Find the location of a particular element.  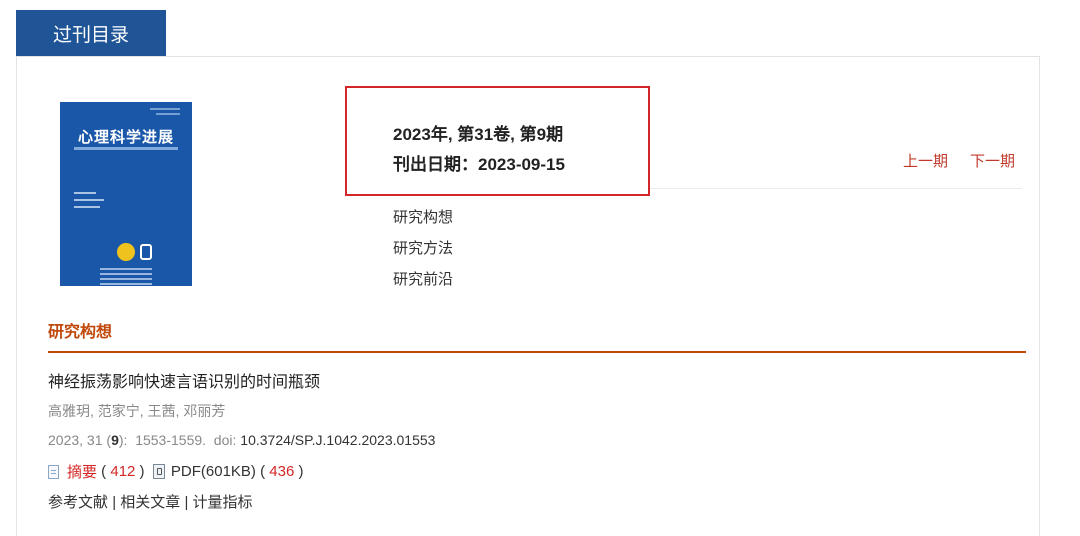

cover-footer-lines is located at coordinates (126, 277).